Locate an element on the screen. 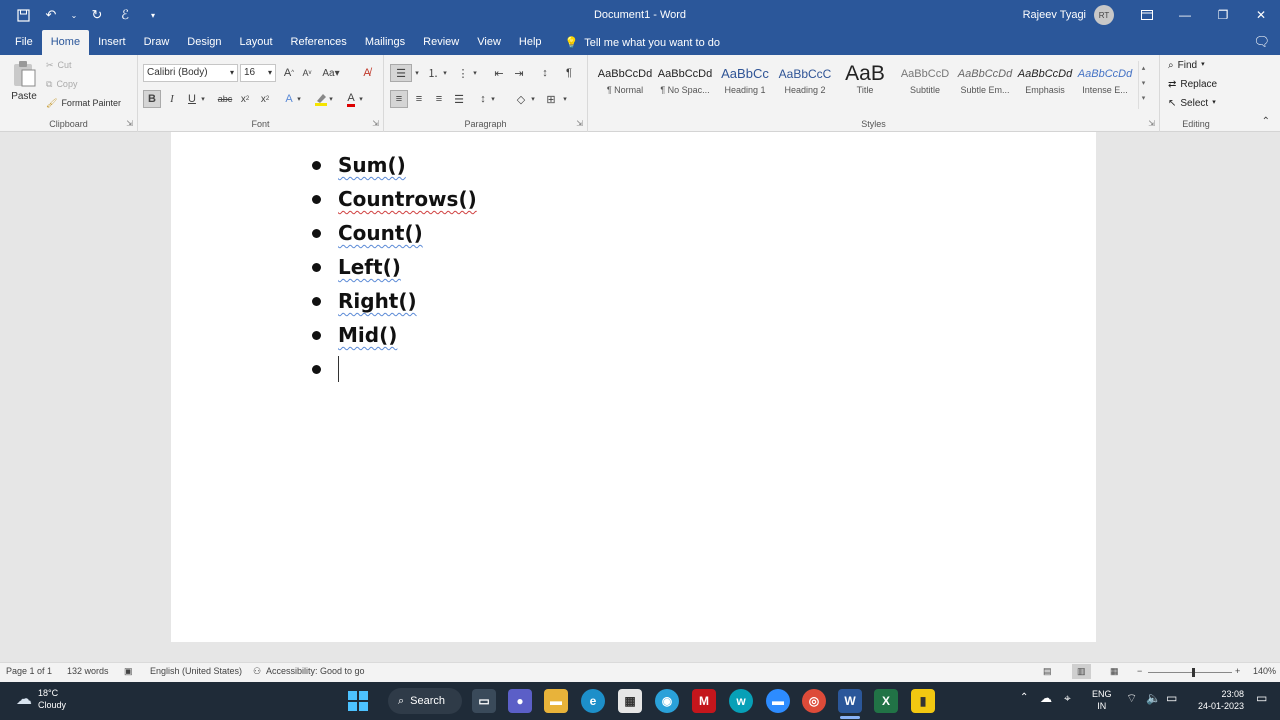  select-button: ↖ Select ▾ is located at coordinates (1192, 103).